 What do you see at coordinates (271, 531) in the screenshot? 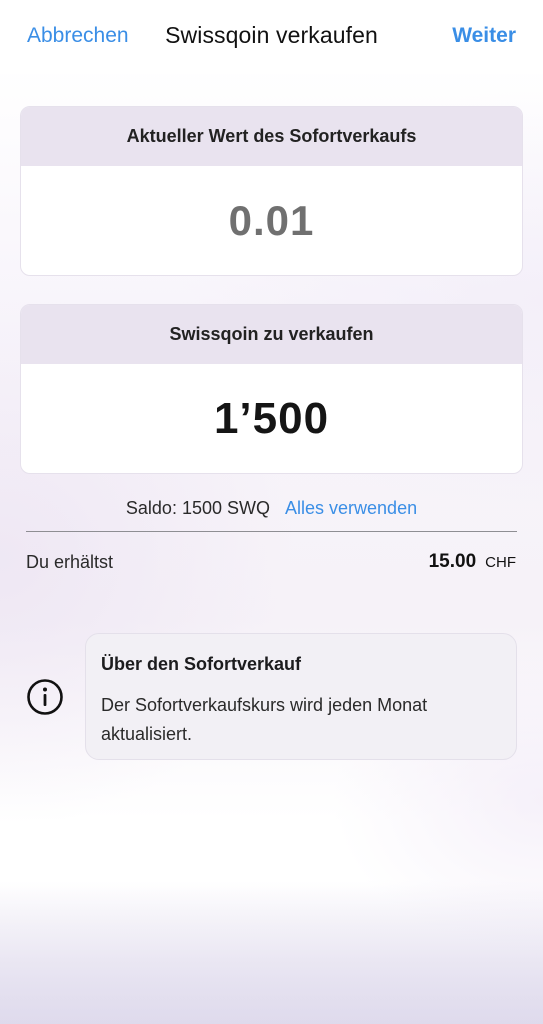
I see `divider` at bounding box center [271, 531].